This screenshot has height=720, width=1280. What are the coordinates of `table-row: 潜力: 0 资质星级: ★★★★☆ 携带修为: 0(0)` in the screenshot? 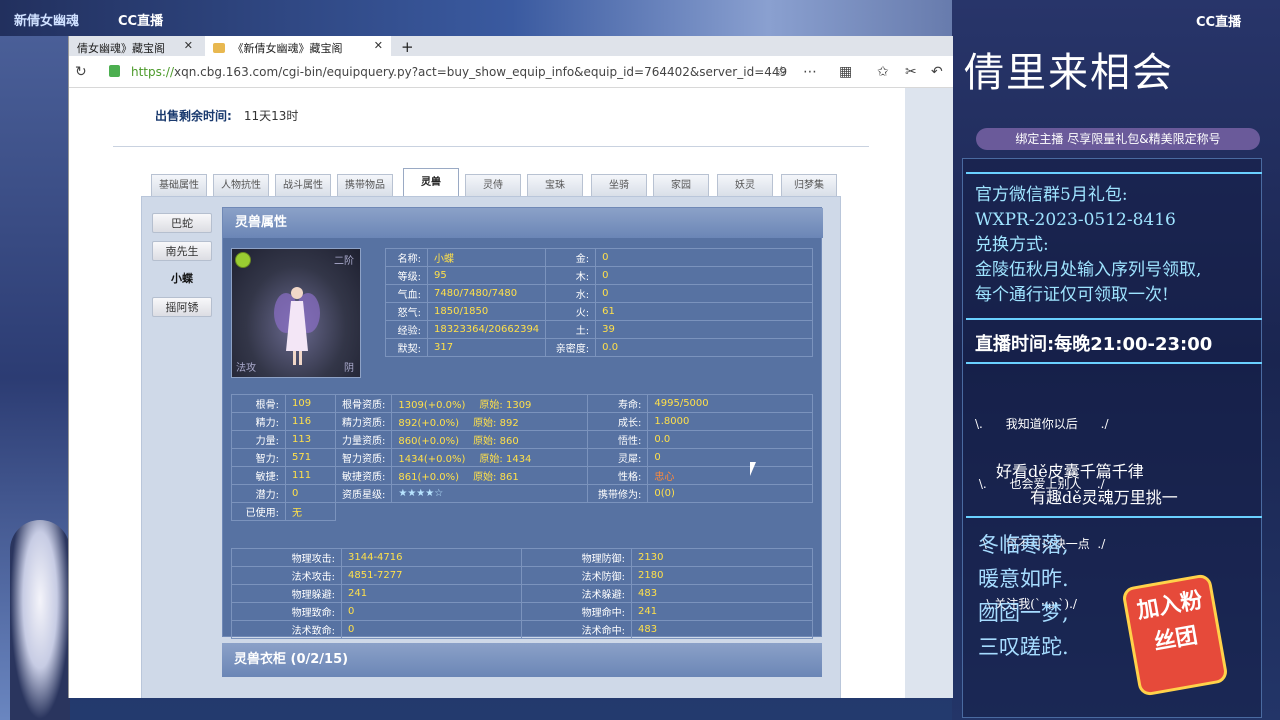 It's located at (522, 493).